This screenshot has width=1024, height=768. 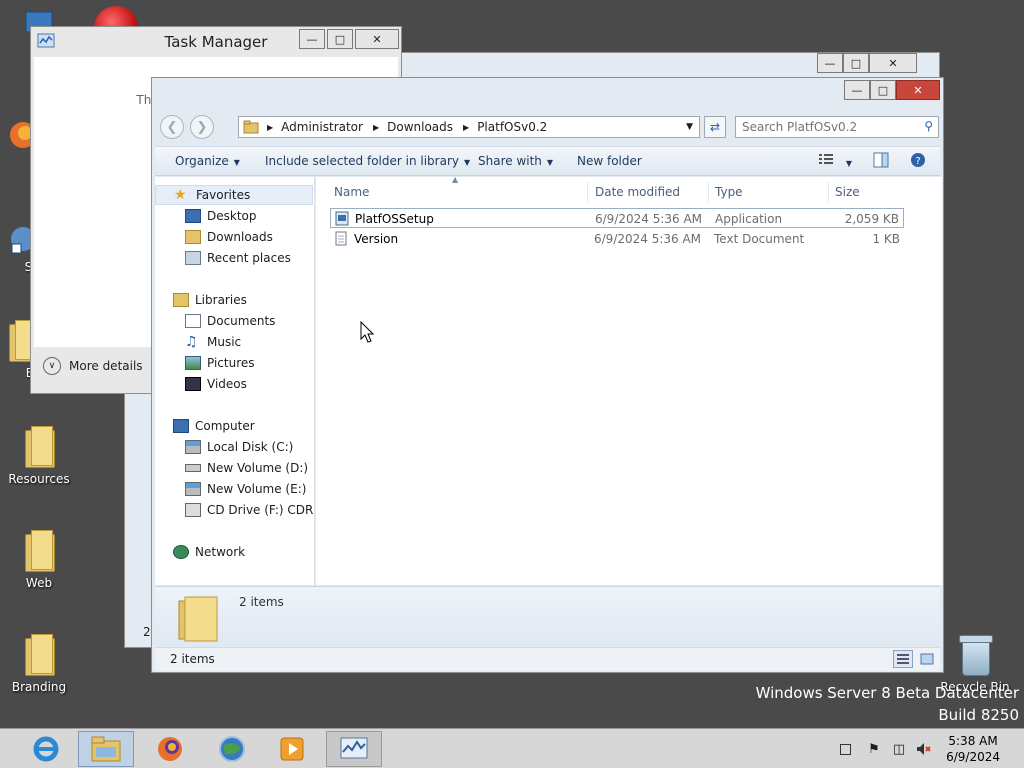 I want to click on globe-app-icon, so click(x=232, y=749).